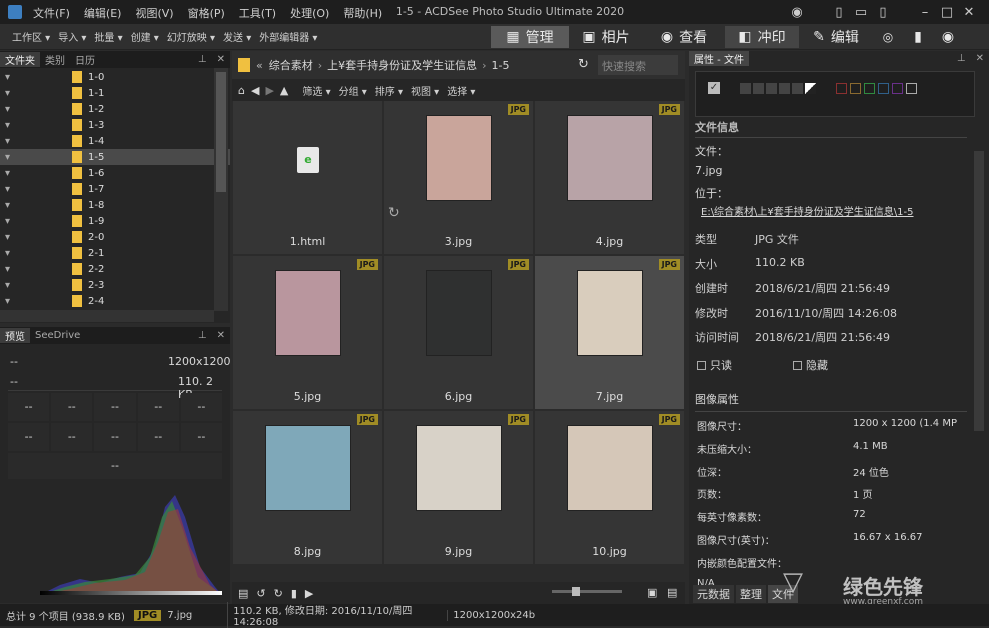 This screenshot has width=989, height=628. What do you see at coordinates (425, 90) in the screenshot?
I see `view-button: 视图 ▾` at bounding box center [425, 90].